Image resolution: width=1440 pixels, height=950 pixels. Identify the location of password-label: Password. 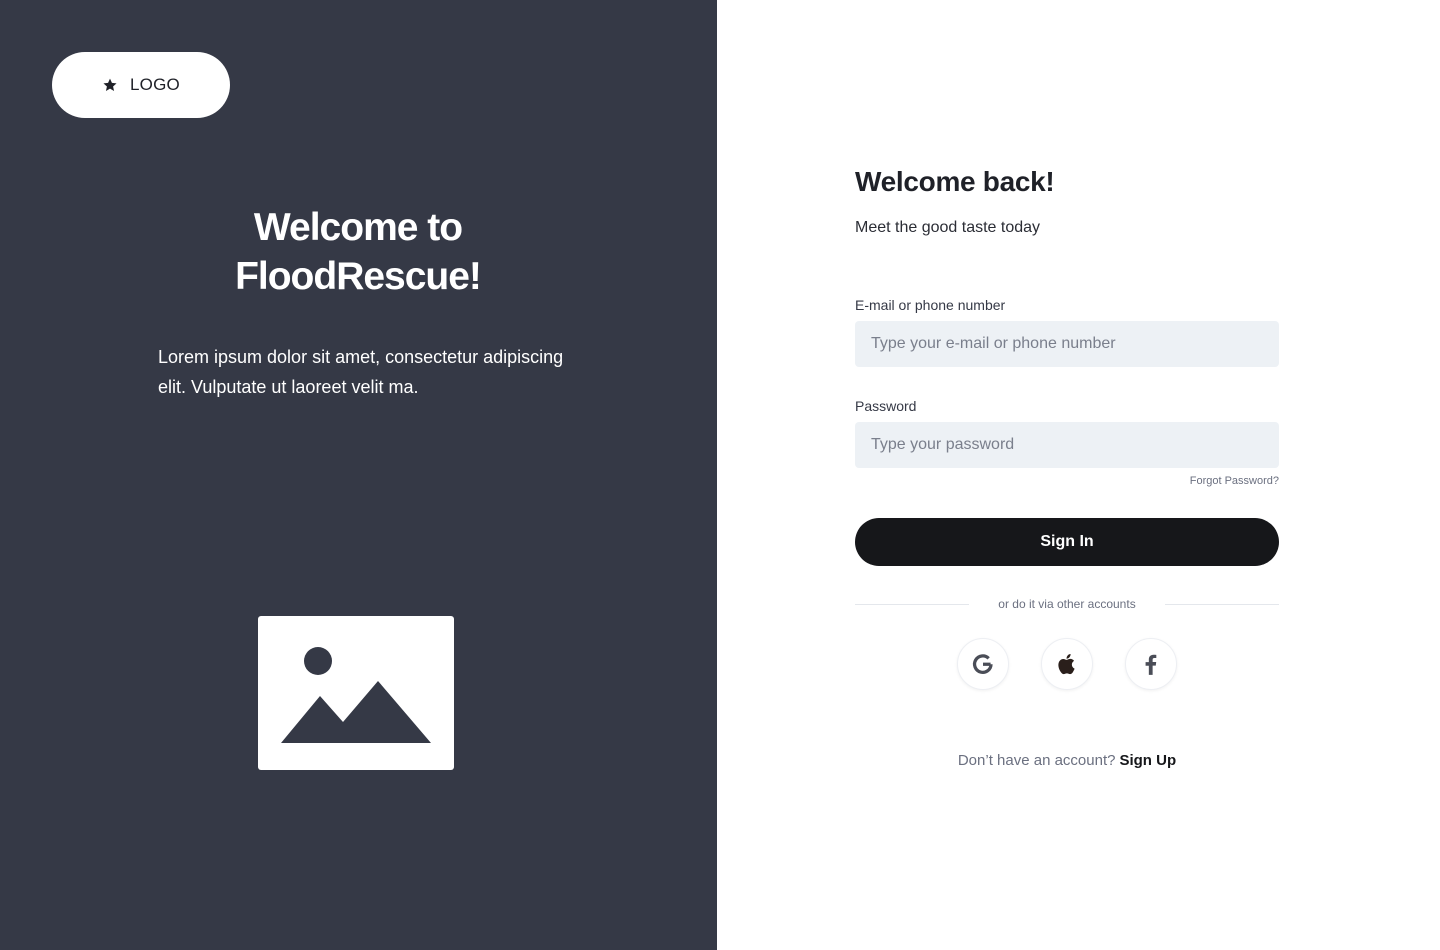
(886, 406).